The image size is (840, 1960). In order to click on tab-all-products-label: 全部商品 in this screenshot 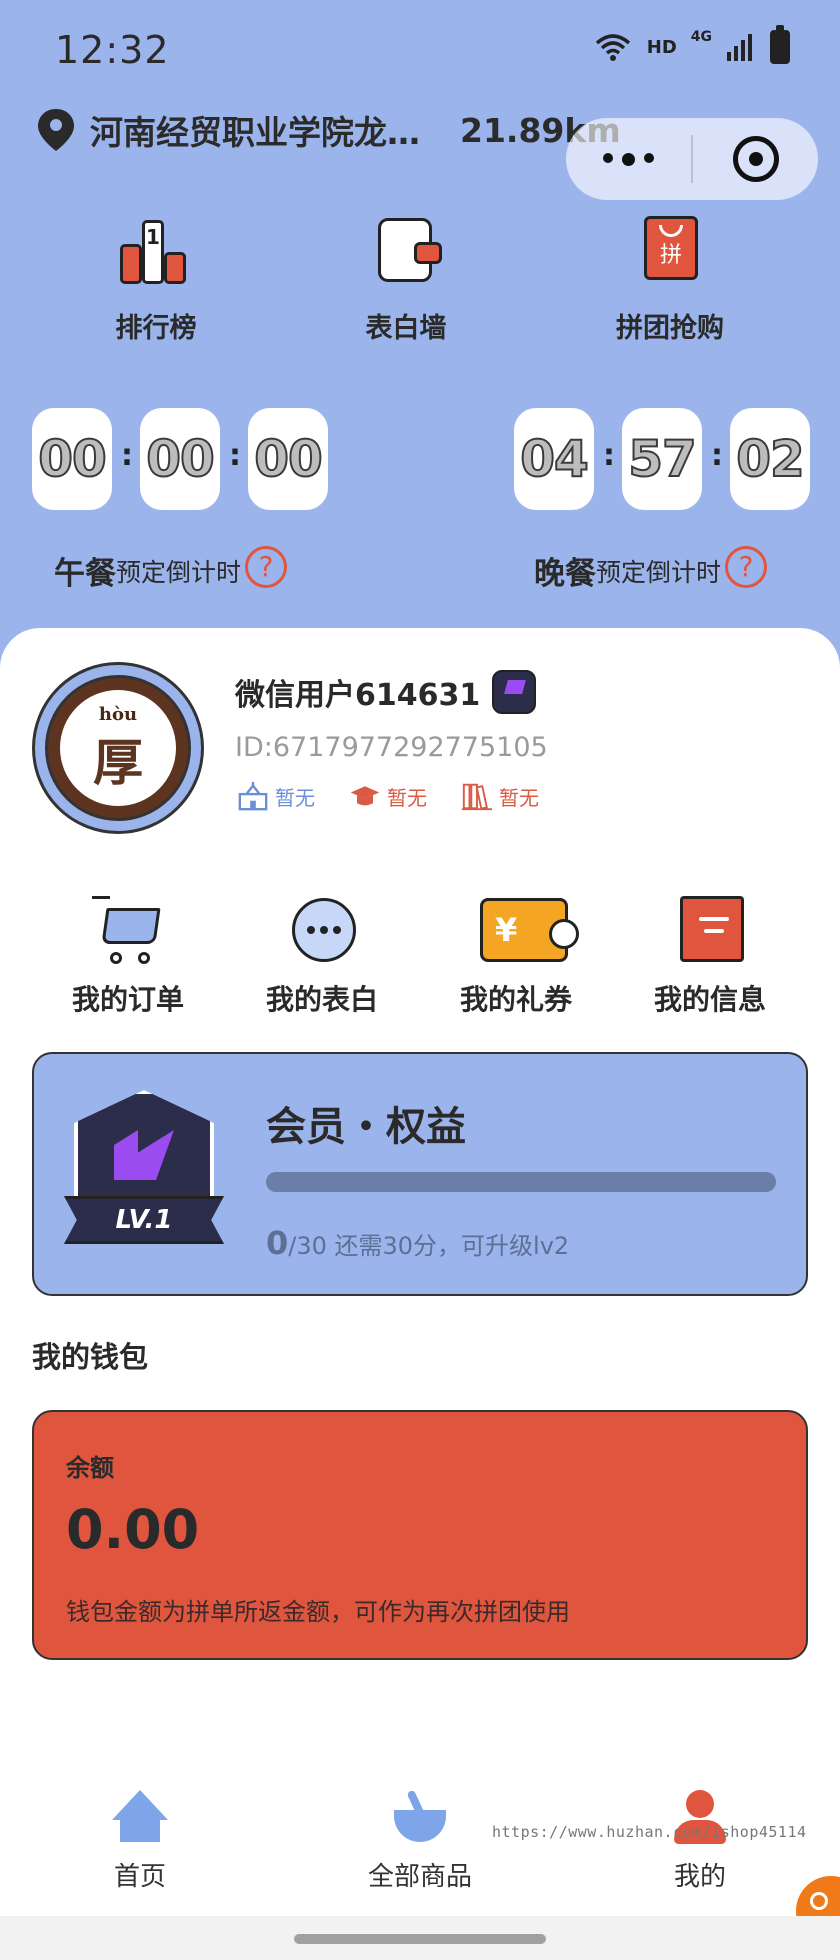, I will do `click(419, 1877)`.